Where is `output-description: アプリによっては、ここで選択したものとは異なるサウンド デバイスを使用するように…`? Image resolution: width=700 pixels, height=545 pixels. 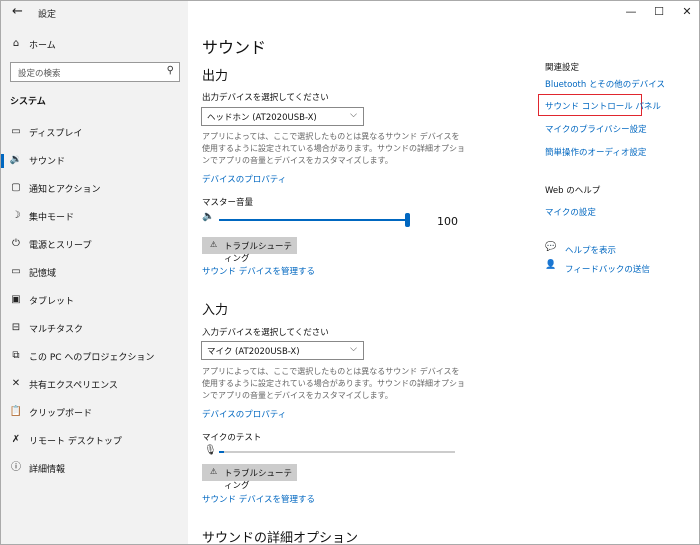 output-description: アプリによっては、ここで選択したものとは異なるサウンド デバイスを使用するように… is located at coordinates (333, 148).